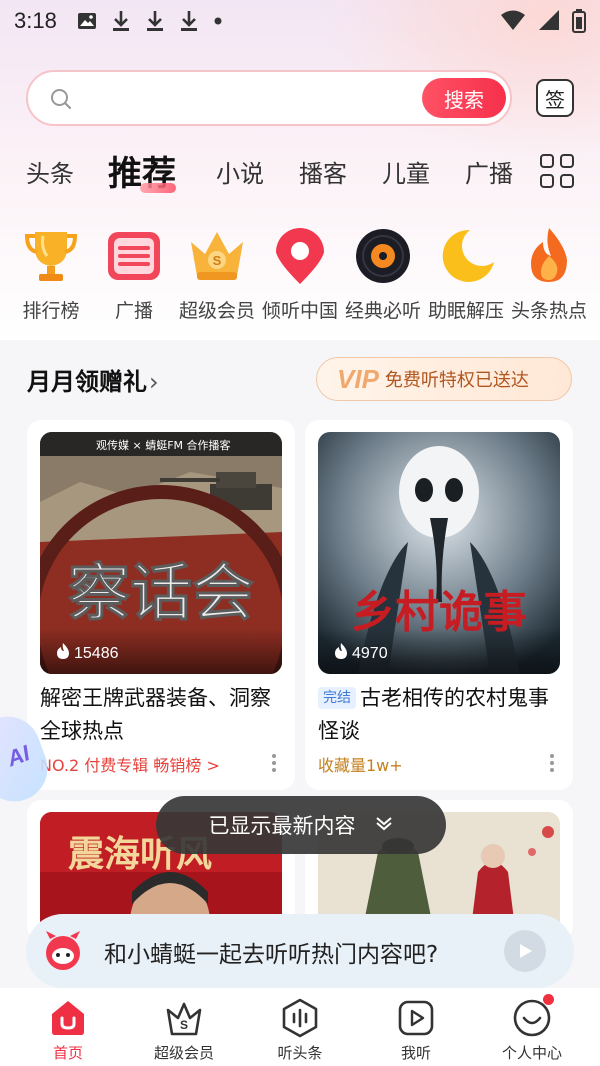 The height and width of the screenshot is (1066, 600). Describe the element at coordinates (50, 171) in the screenshot. I see `tab-headlines: 头条` at that location.